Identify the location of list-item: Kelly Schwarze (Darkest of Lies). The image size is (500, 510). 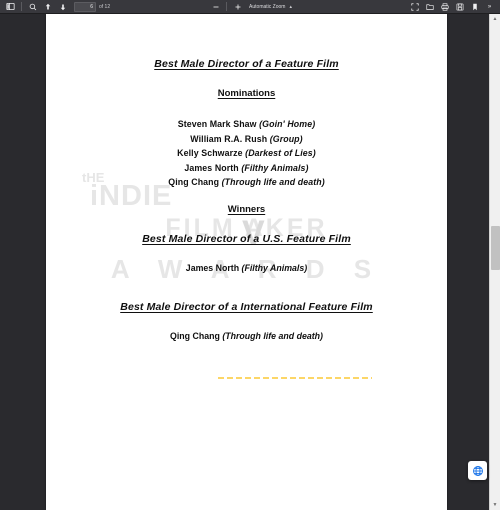
(246, 153).